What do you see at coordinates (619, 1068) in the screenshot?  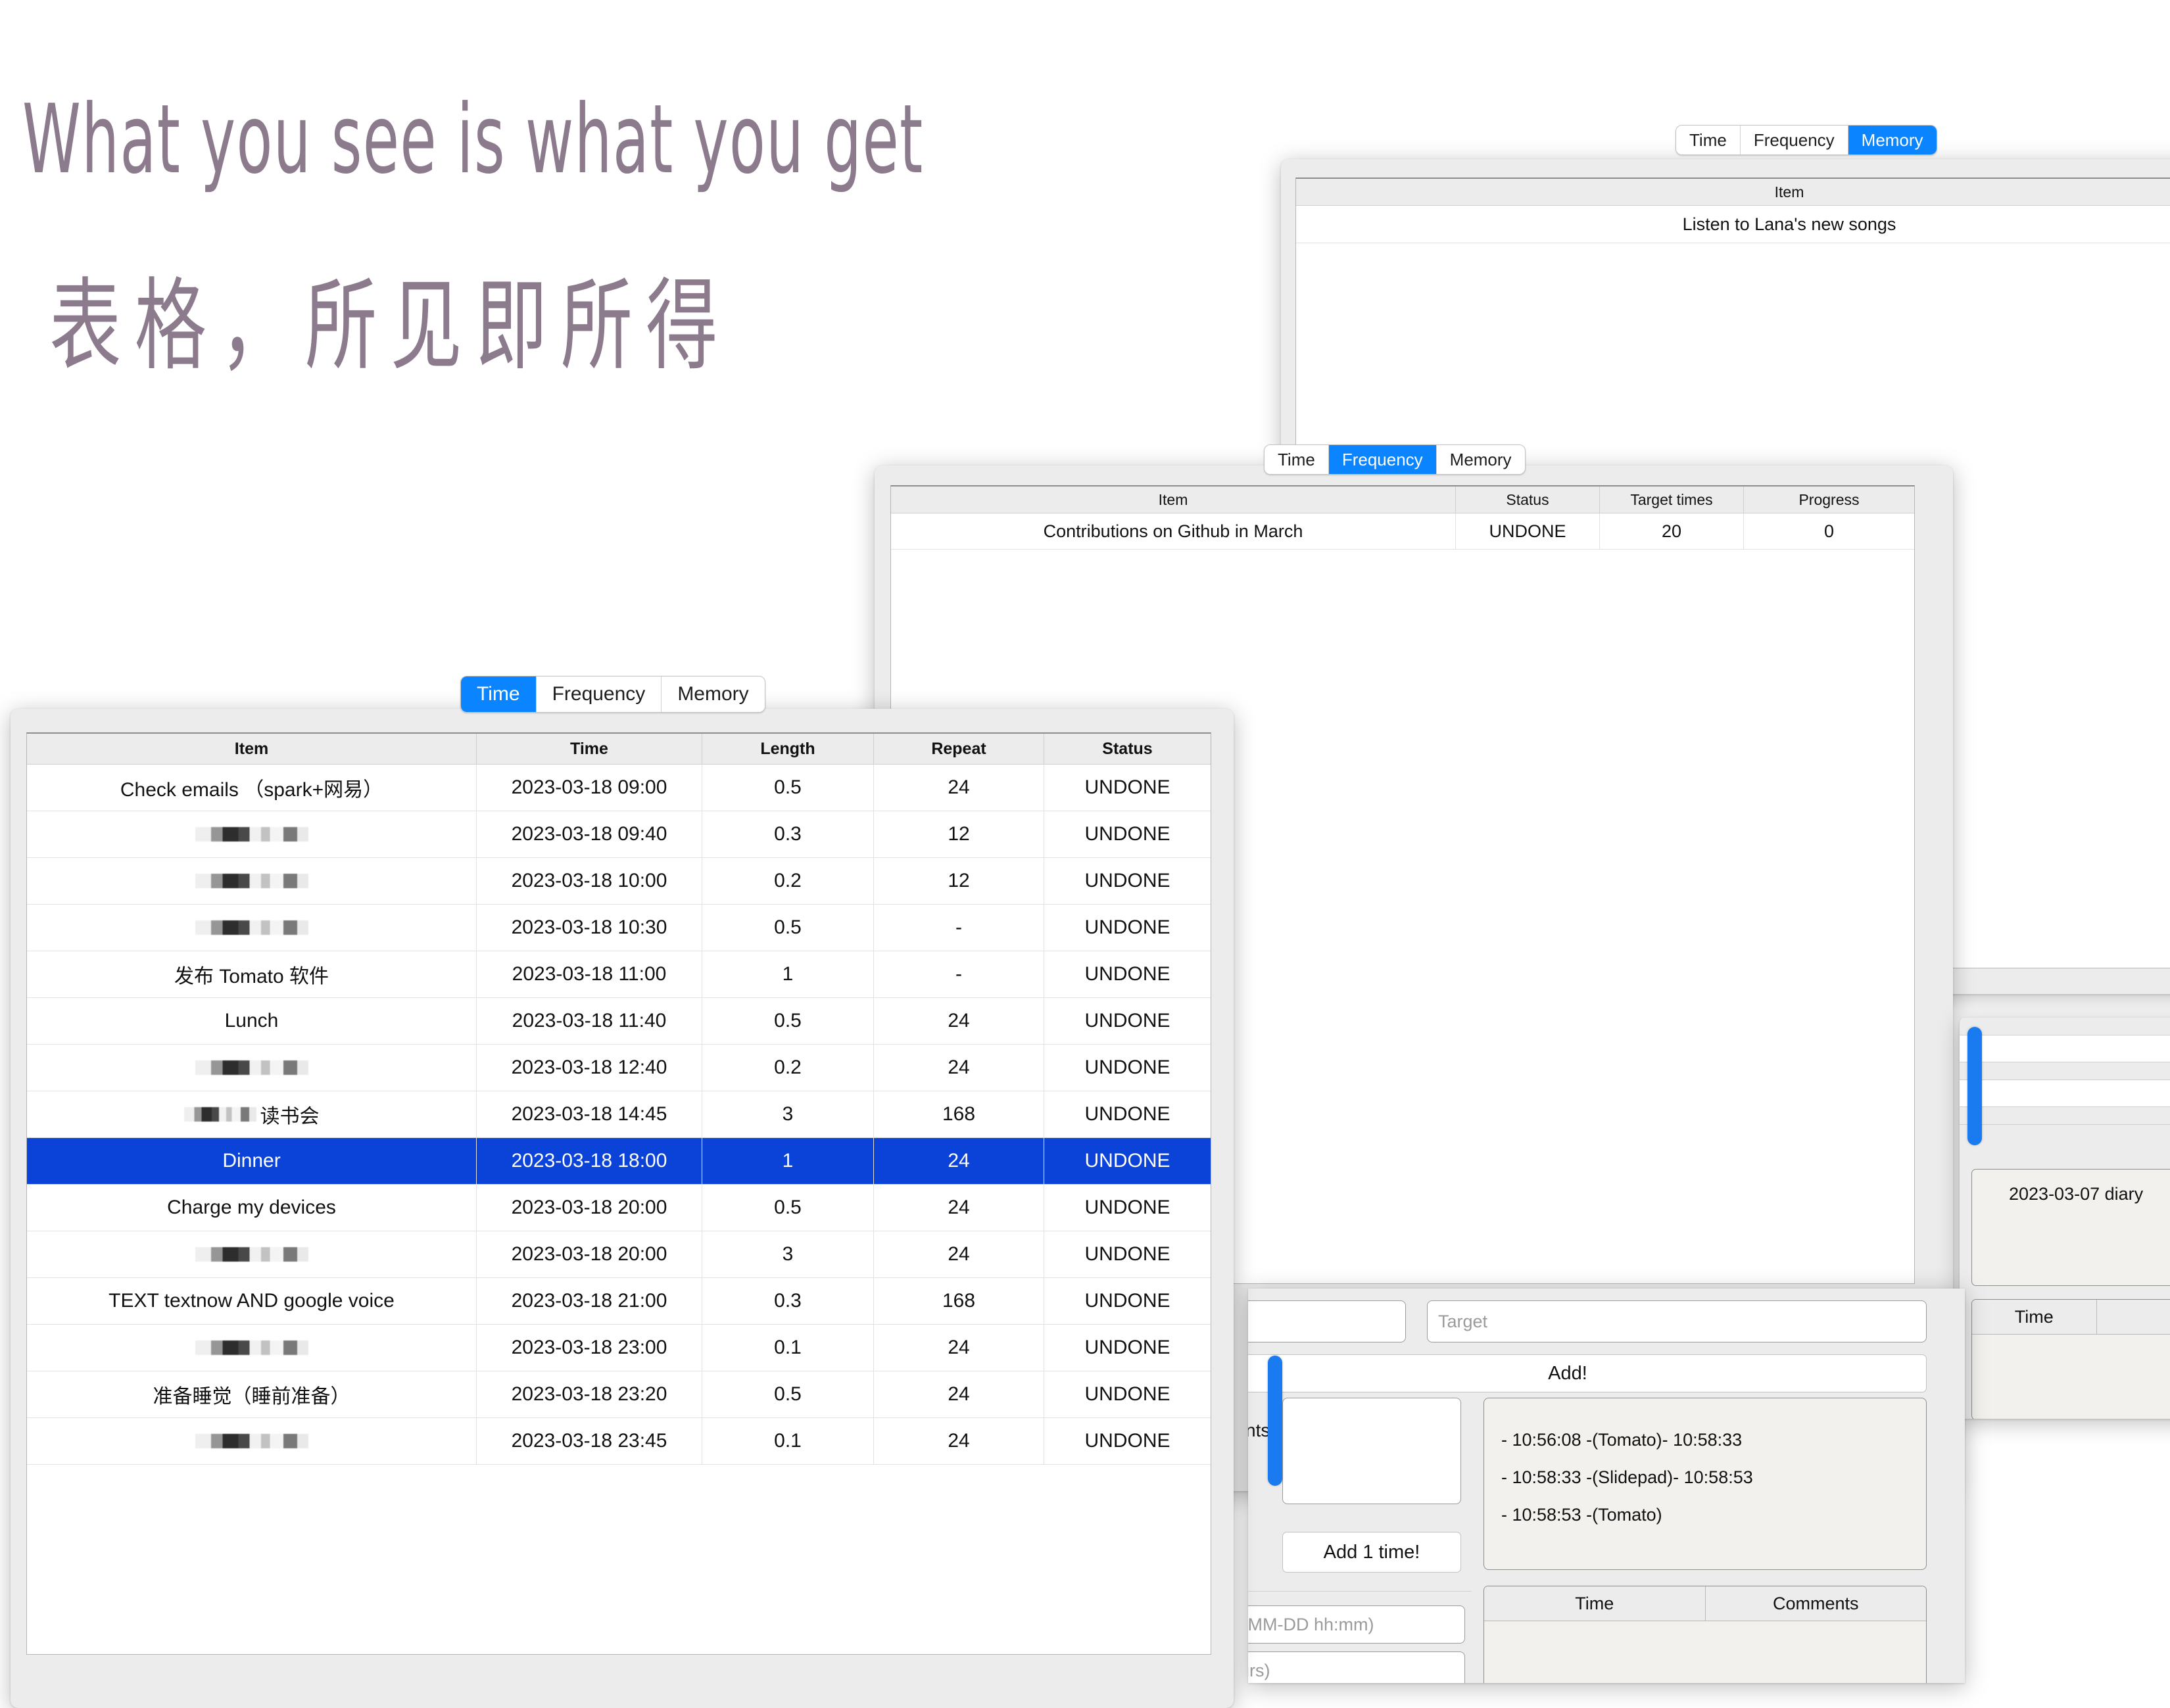 I see `table-row: 2023-03-18 12:400.224UNDONE` at bounding box center [619, 1068].